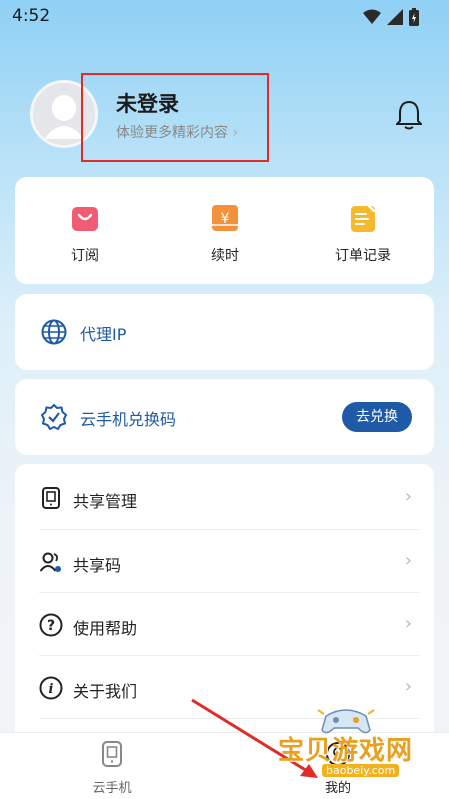 Image resolution: width=449 pixels, height=799 pixels. I want to click on quick-actions-card: 订阅 ¥ 续时 订单记录, so click(224, 230).